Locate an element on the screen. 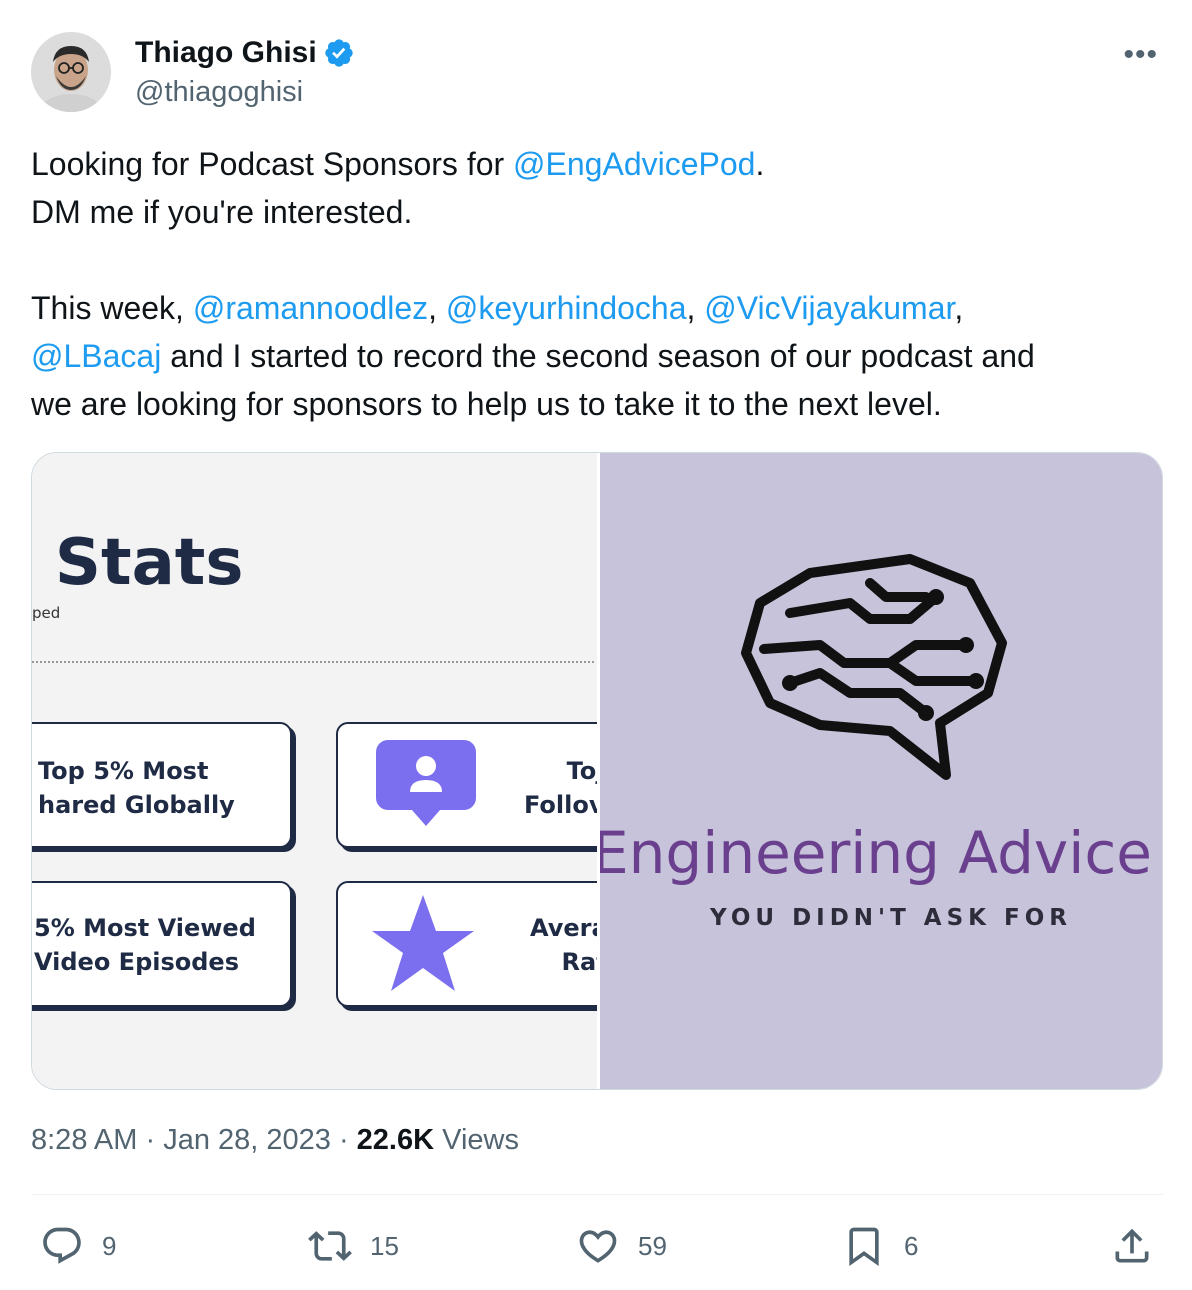 The width and height of the screenshot is (1192, 1290). mention-link: @LBacaj is located at coordinates (96, 356).